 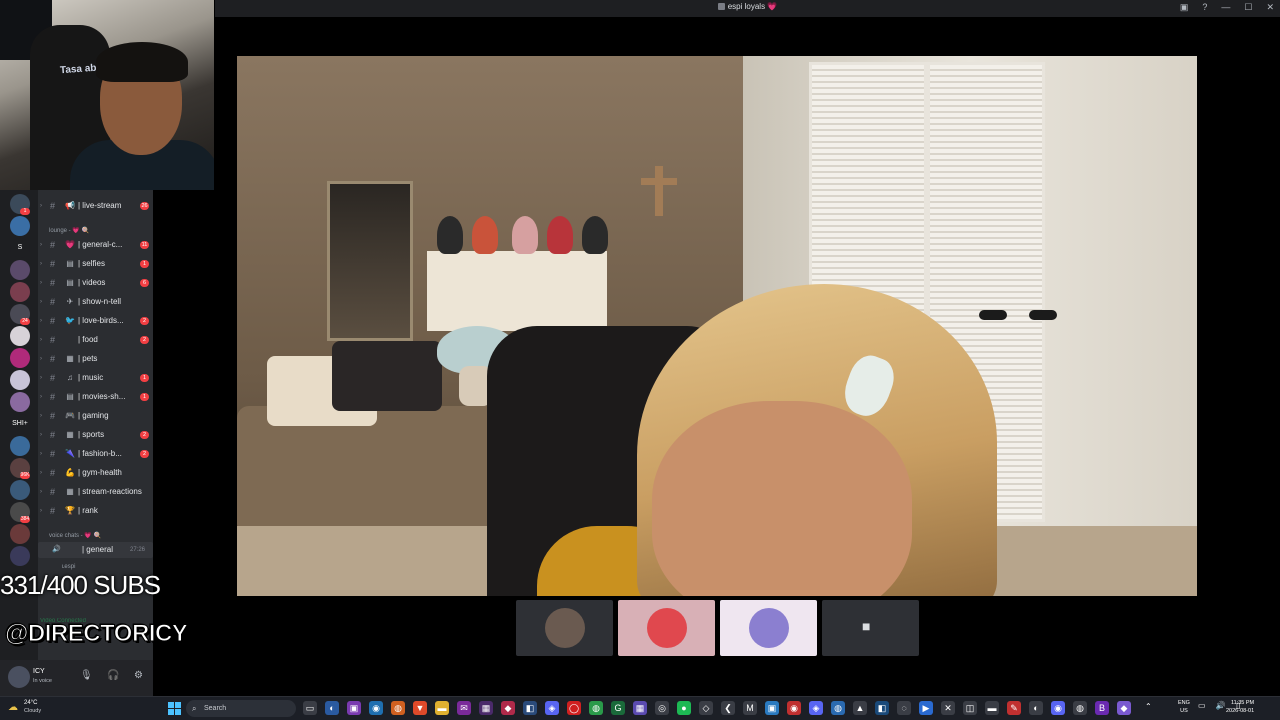 What do you see at coordinates (95, 435) in the screenshot?
I see `channel-item: › # ▦ | sports 2` at bounding box center [95, 435].